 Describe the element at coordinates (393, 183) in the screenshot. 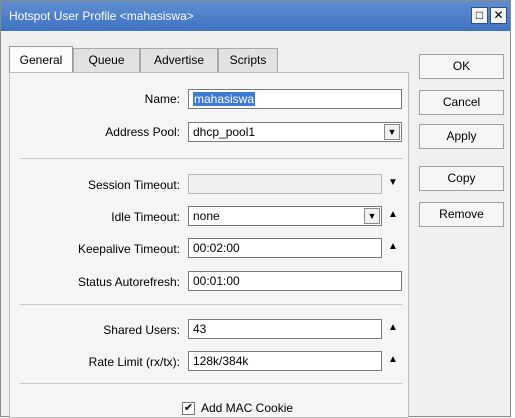

I see `session-timeout-expand-icon: ▼` at that location.